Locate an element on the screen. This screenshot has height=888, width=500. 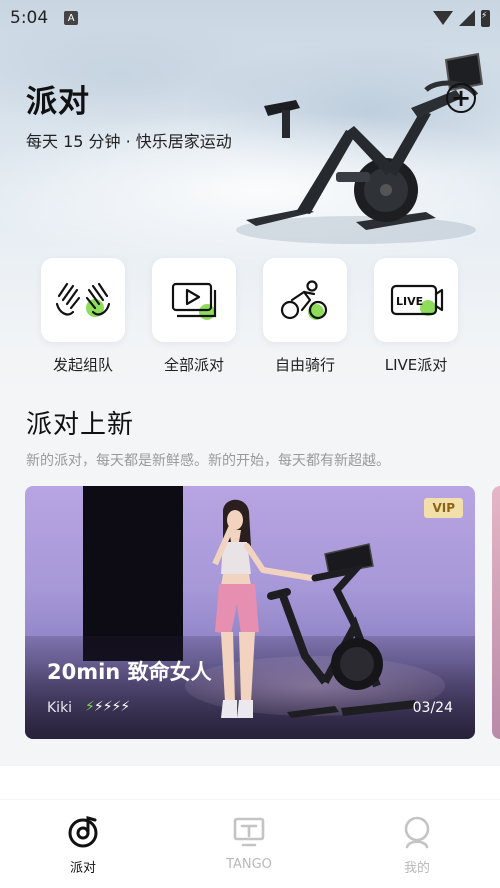
section-subtitle: 新的派对，每天都是新鲜感。新的开始，每天都有新超越。 is located at coordinates (208, 461).